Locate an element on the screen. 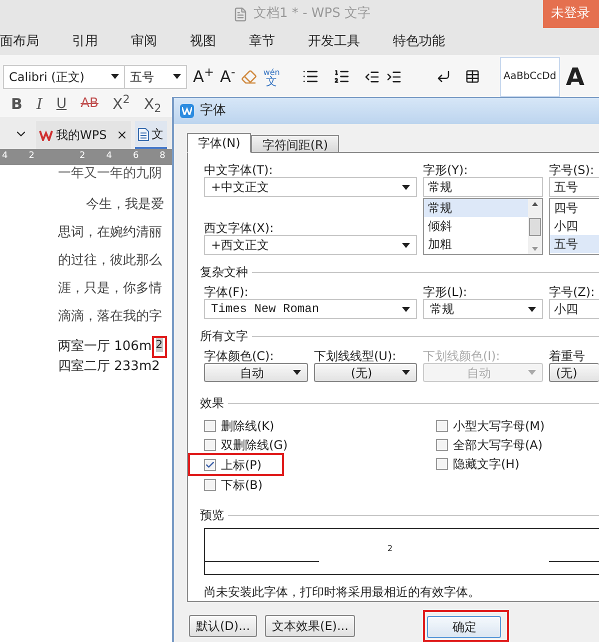  close-icon is located at coordinates (122, 135).